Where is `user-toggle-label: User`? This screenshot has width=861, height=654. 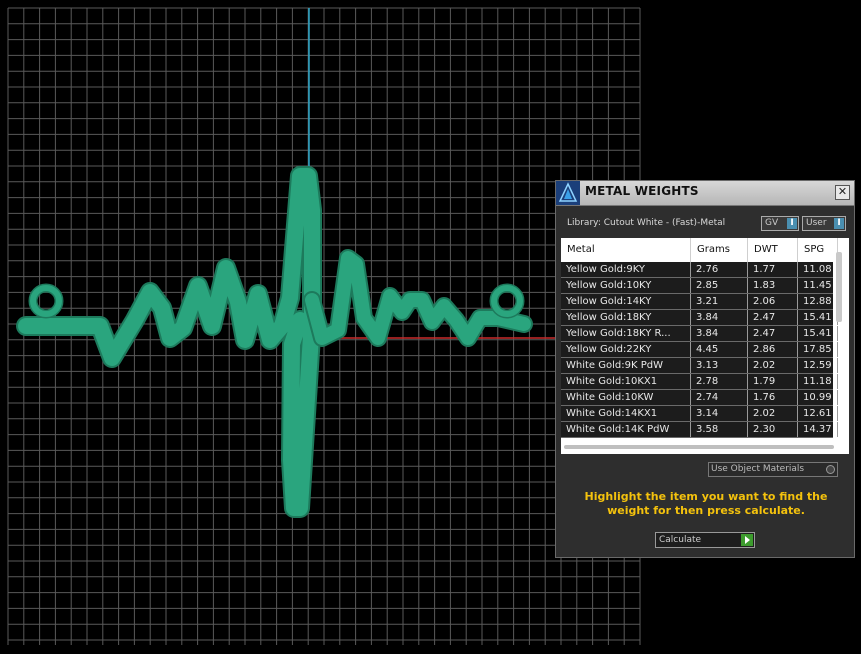
user-toggle-label: User is located at coordinates (816, 223).